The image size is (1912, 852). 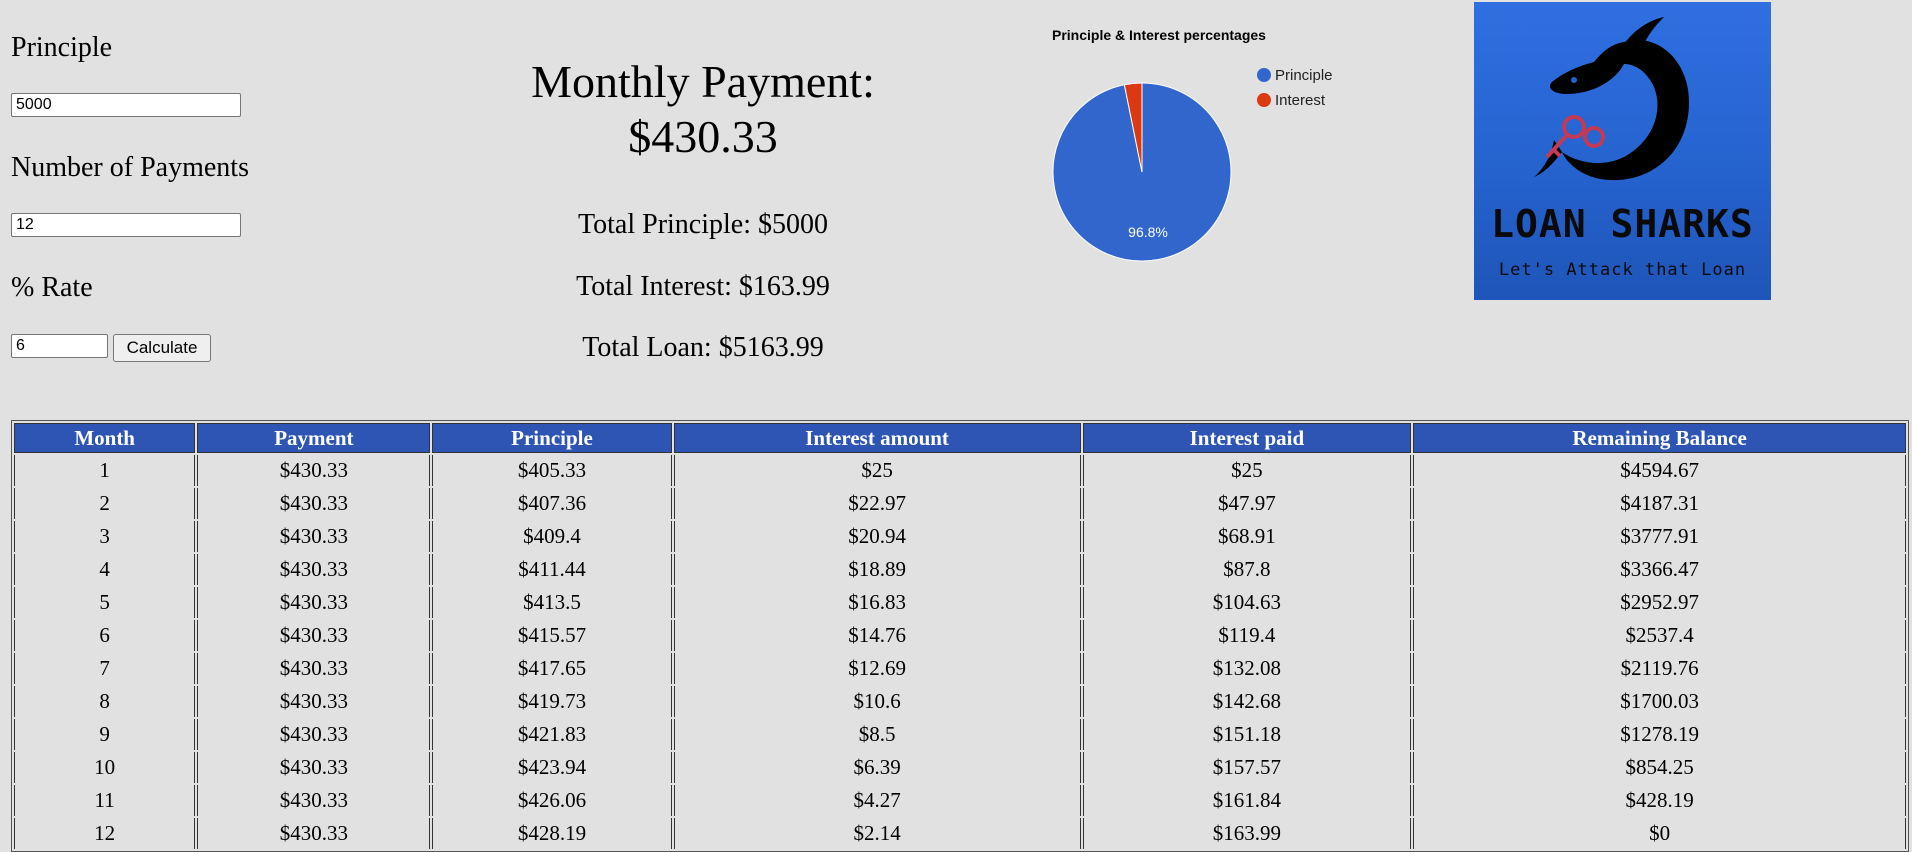 What do you see at coordinates (105, 536) in the screenshot?
I see `table-cell: 3` at bounding box center [105, 536].